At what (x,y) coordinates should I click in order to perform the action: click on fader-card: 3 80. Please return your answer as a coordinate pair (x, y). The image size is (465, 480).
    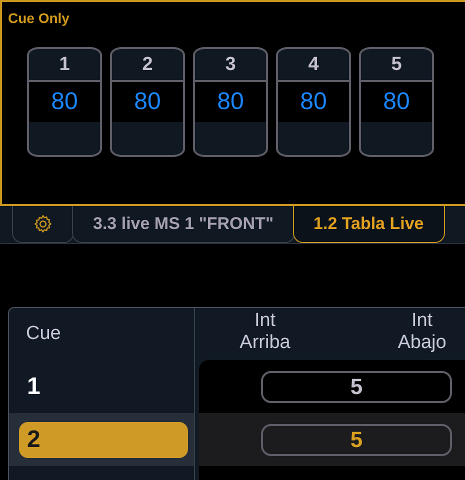
    Looking at the image, I should click on (230, 102).